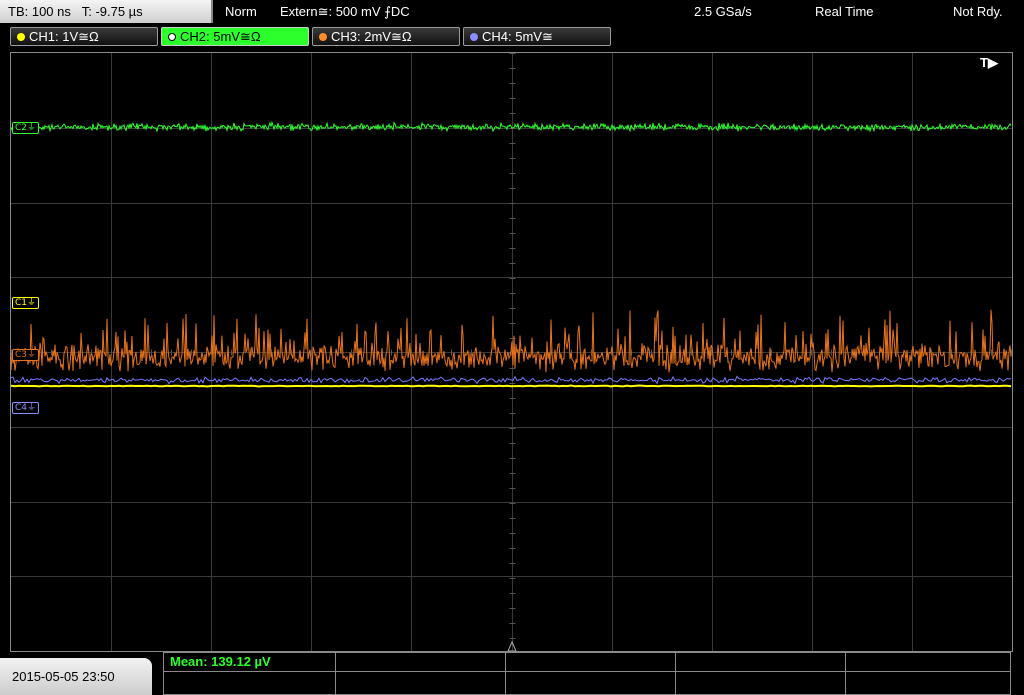  Describe the element at coordinates (511, 386) in the screenshot. I see `ch1-trace` at that location.